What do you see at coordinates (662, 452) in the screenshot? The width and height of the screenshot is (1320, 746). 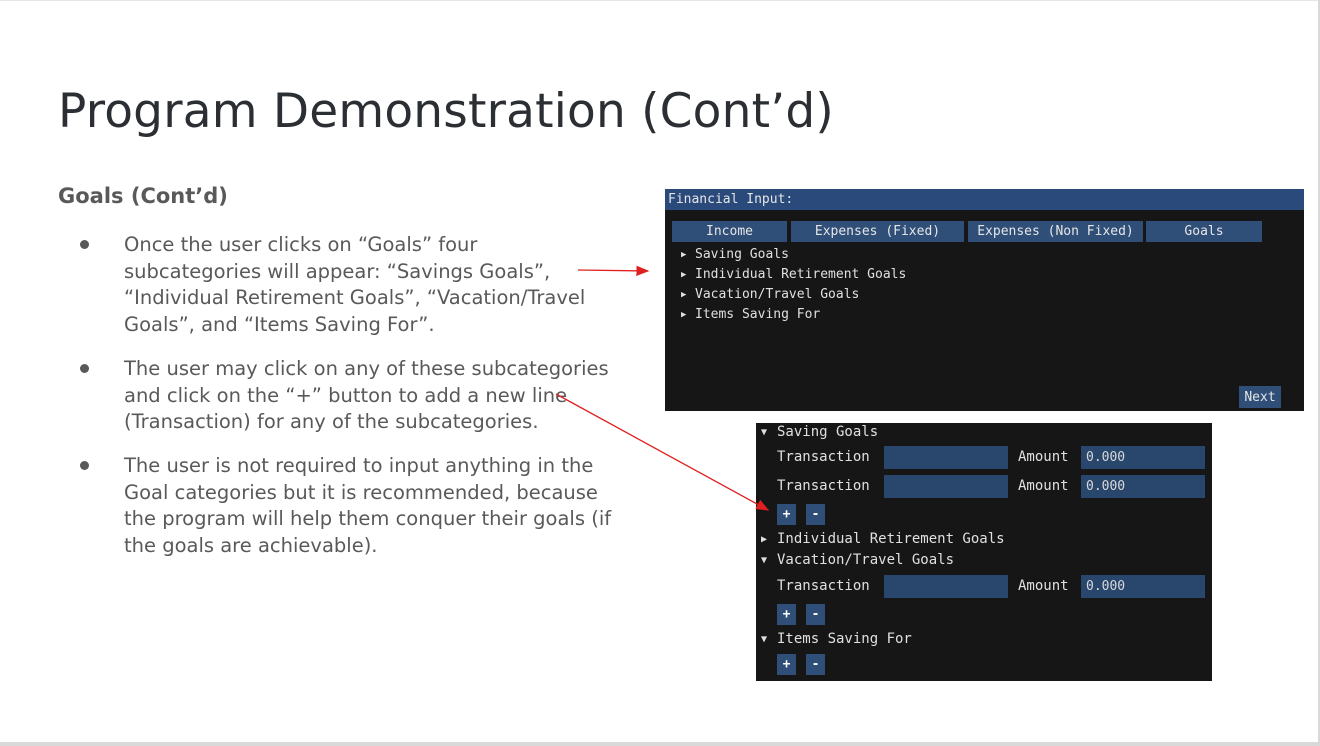 I see `arrow-to-add-button-icon` at bounding box center [662, 452].